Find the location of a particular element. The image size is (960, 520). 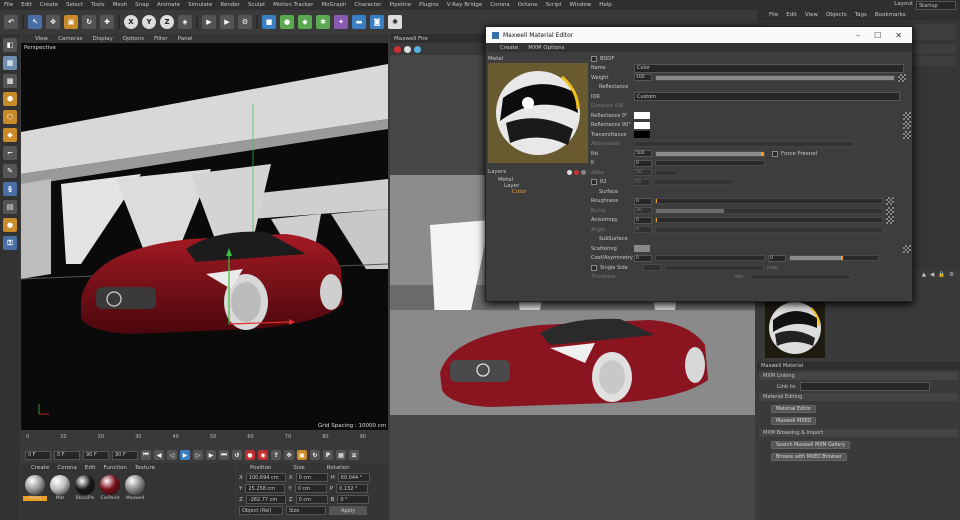

object-menu-item-edit: Edit is located at coordinates (791, 15).